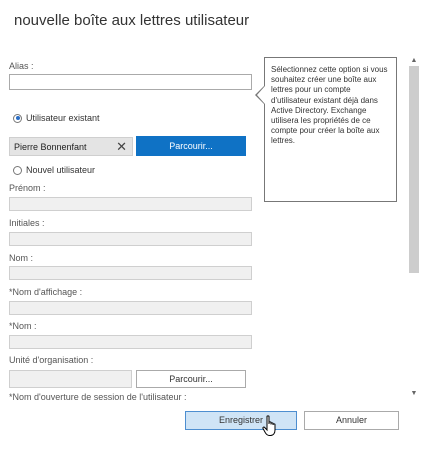 Image resolution: width=426 pixels, height=459 pixels. I want to click on alias-input, so click(130, 82).